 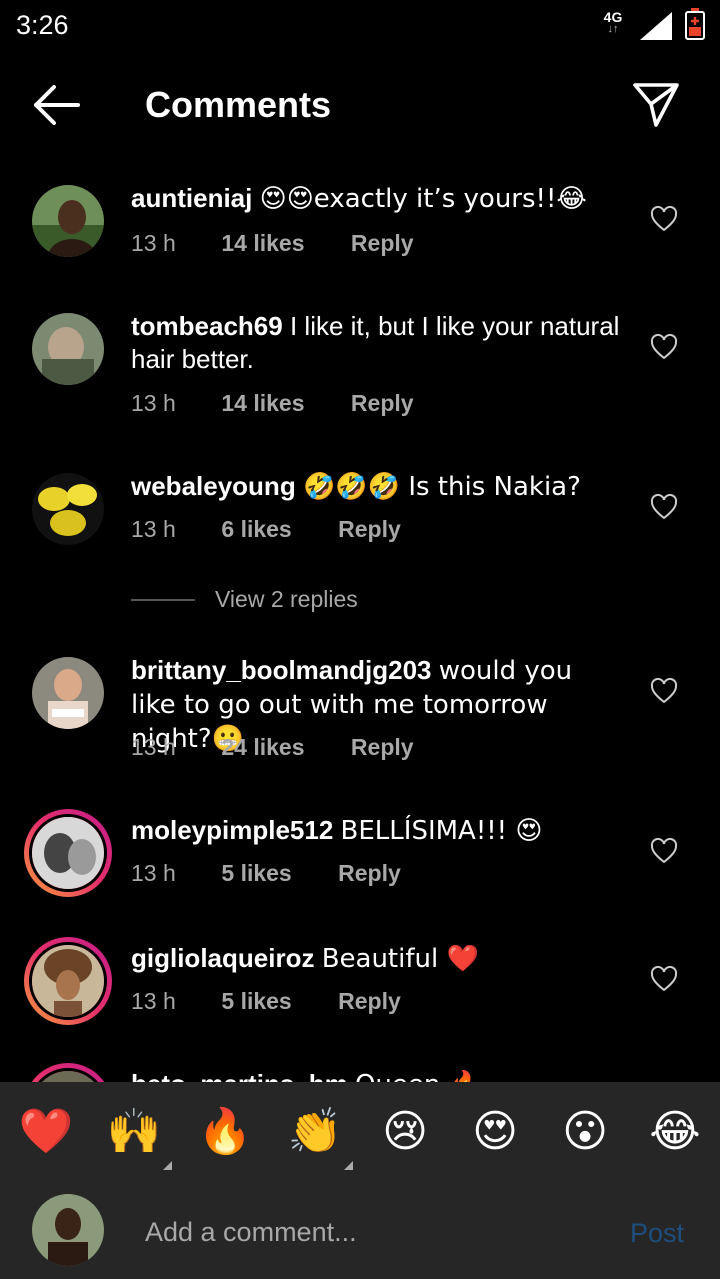 I want to click on comment-text: moleypimple512 BELLÍSIMA!!! 😍, so click(x=376, y=831).